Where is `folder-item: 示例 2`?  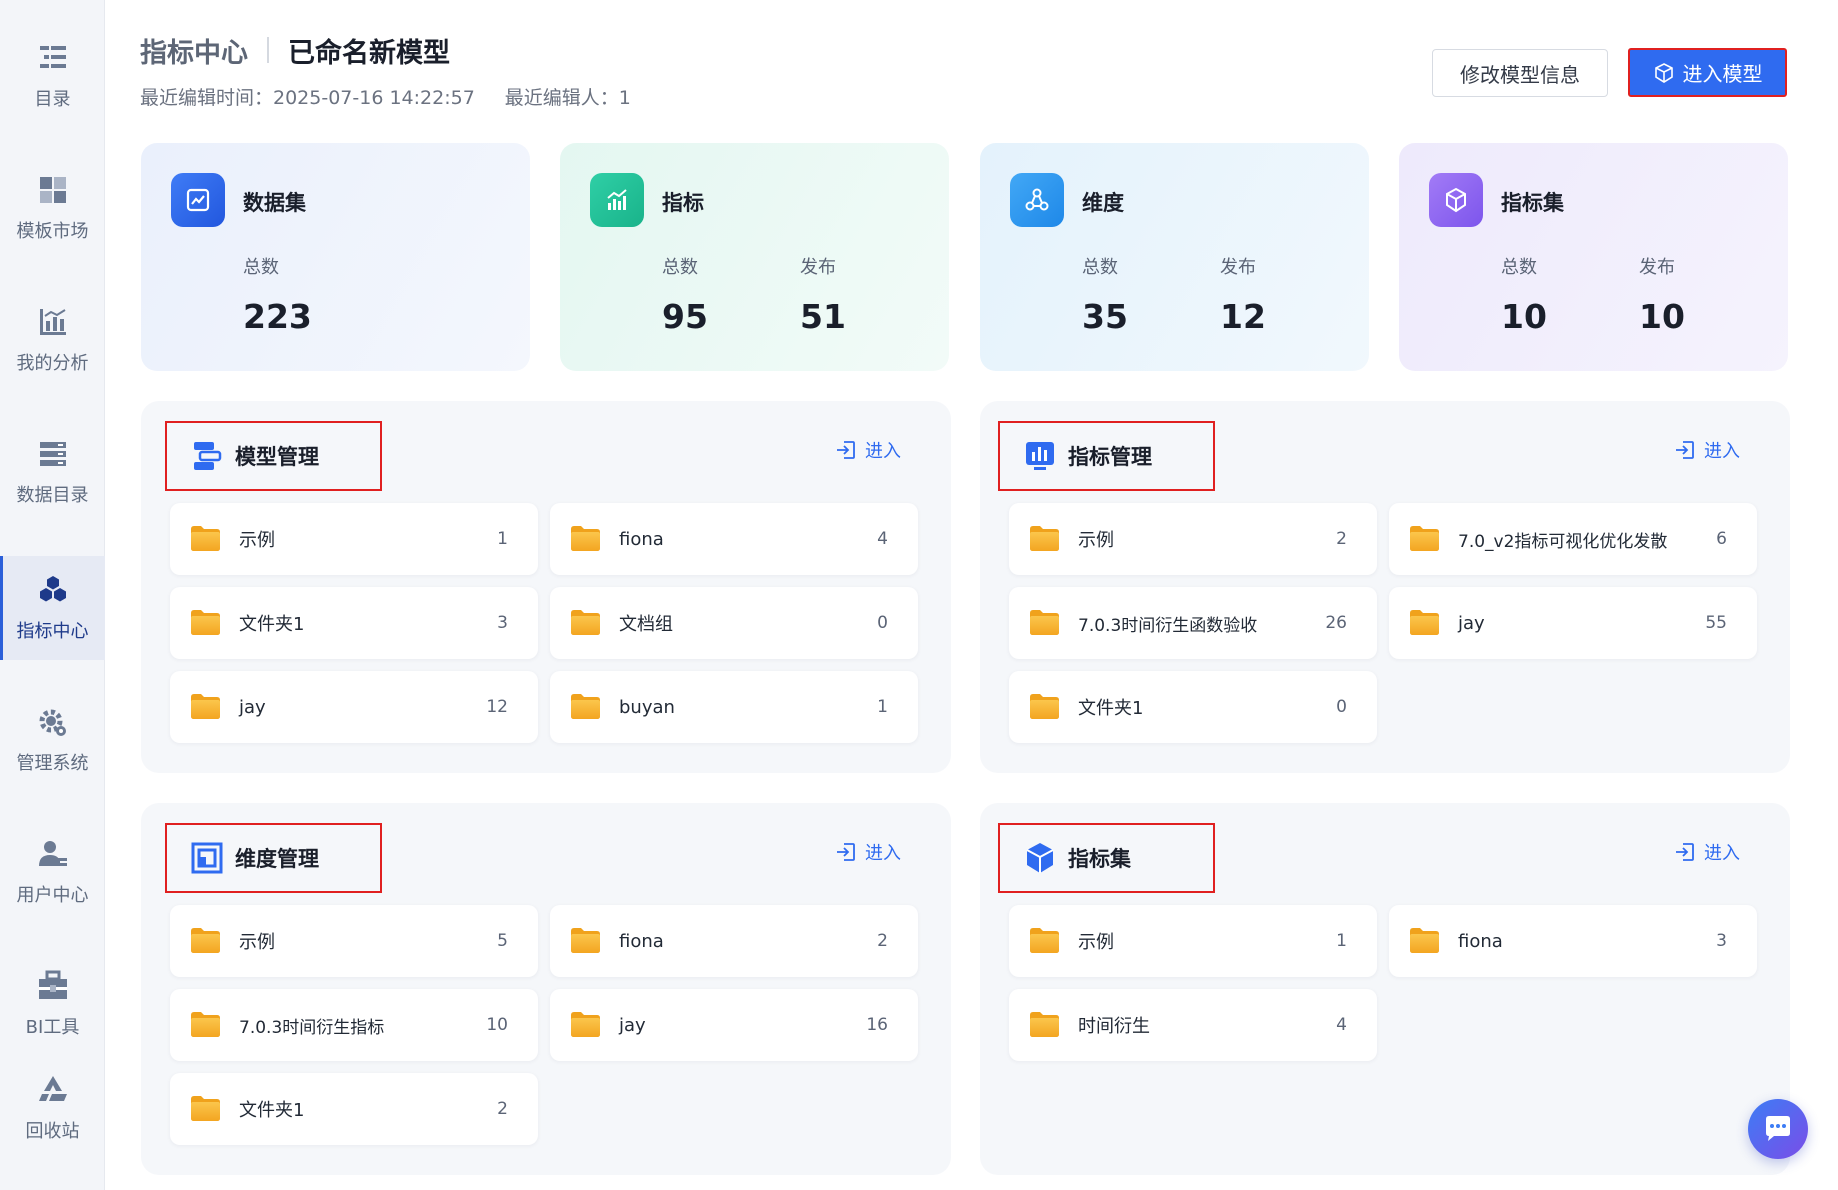
folder-item: 示例 2 is located at coordinates (1193, 539).